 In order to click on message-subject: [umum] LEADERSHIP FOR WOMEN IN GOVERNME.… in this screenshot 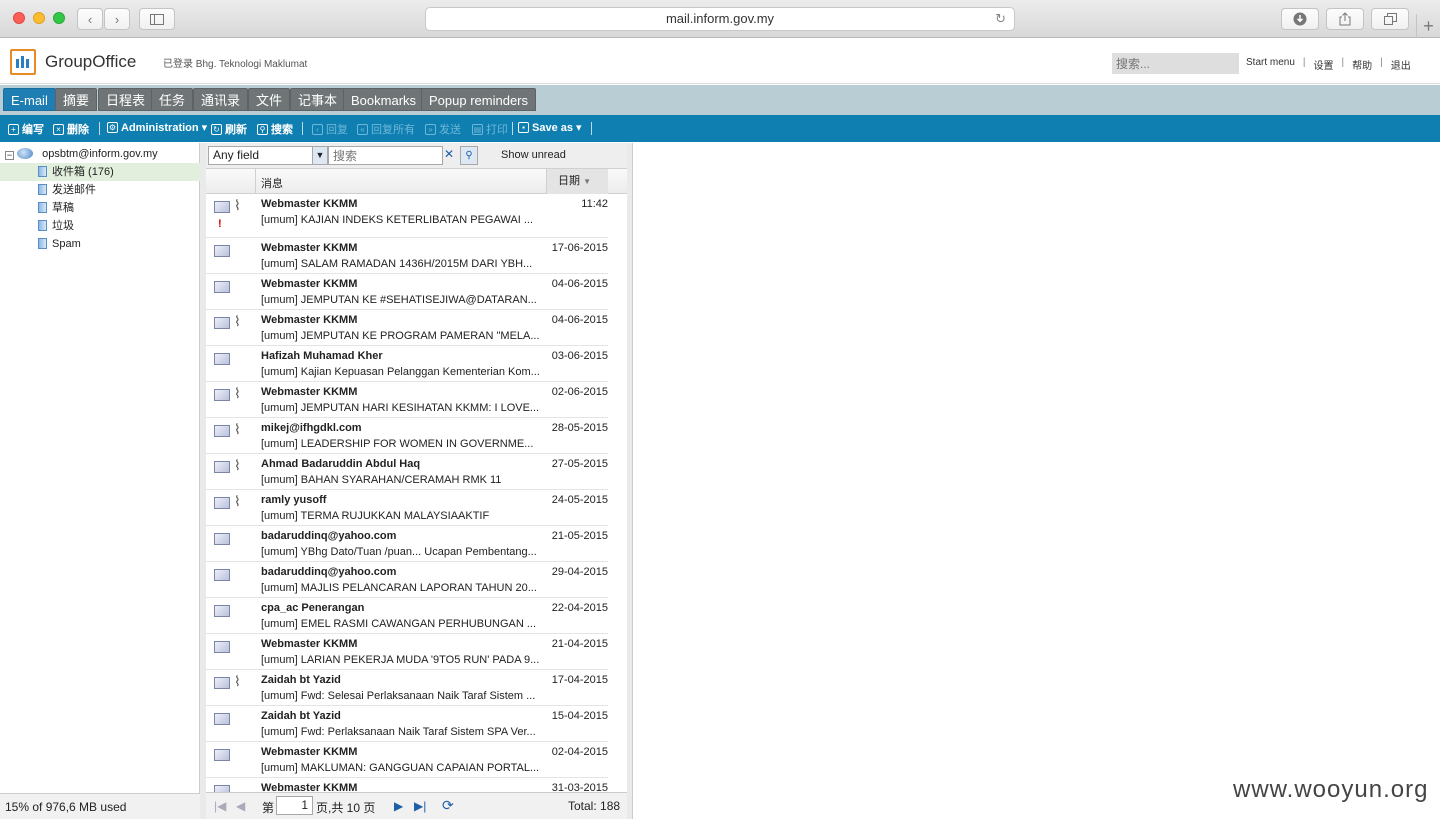, I will do `click(397, 444)`.